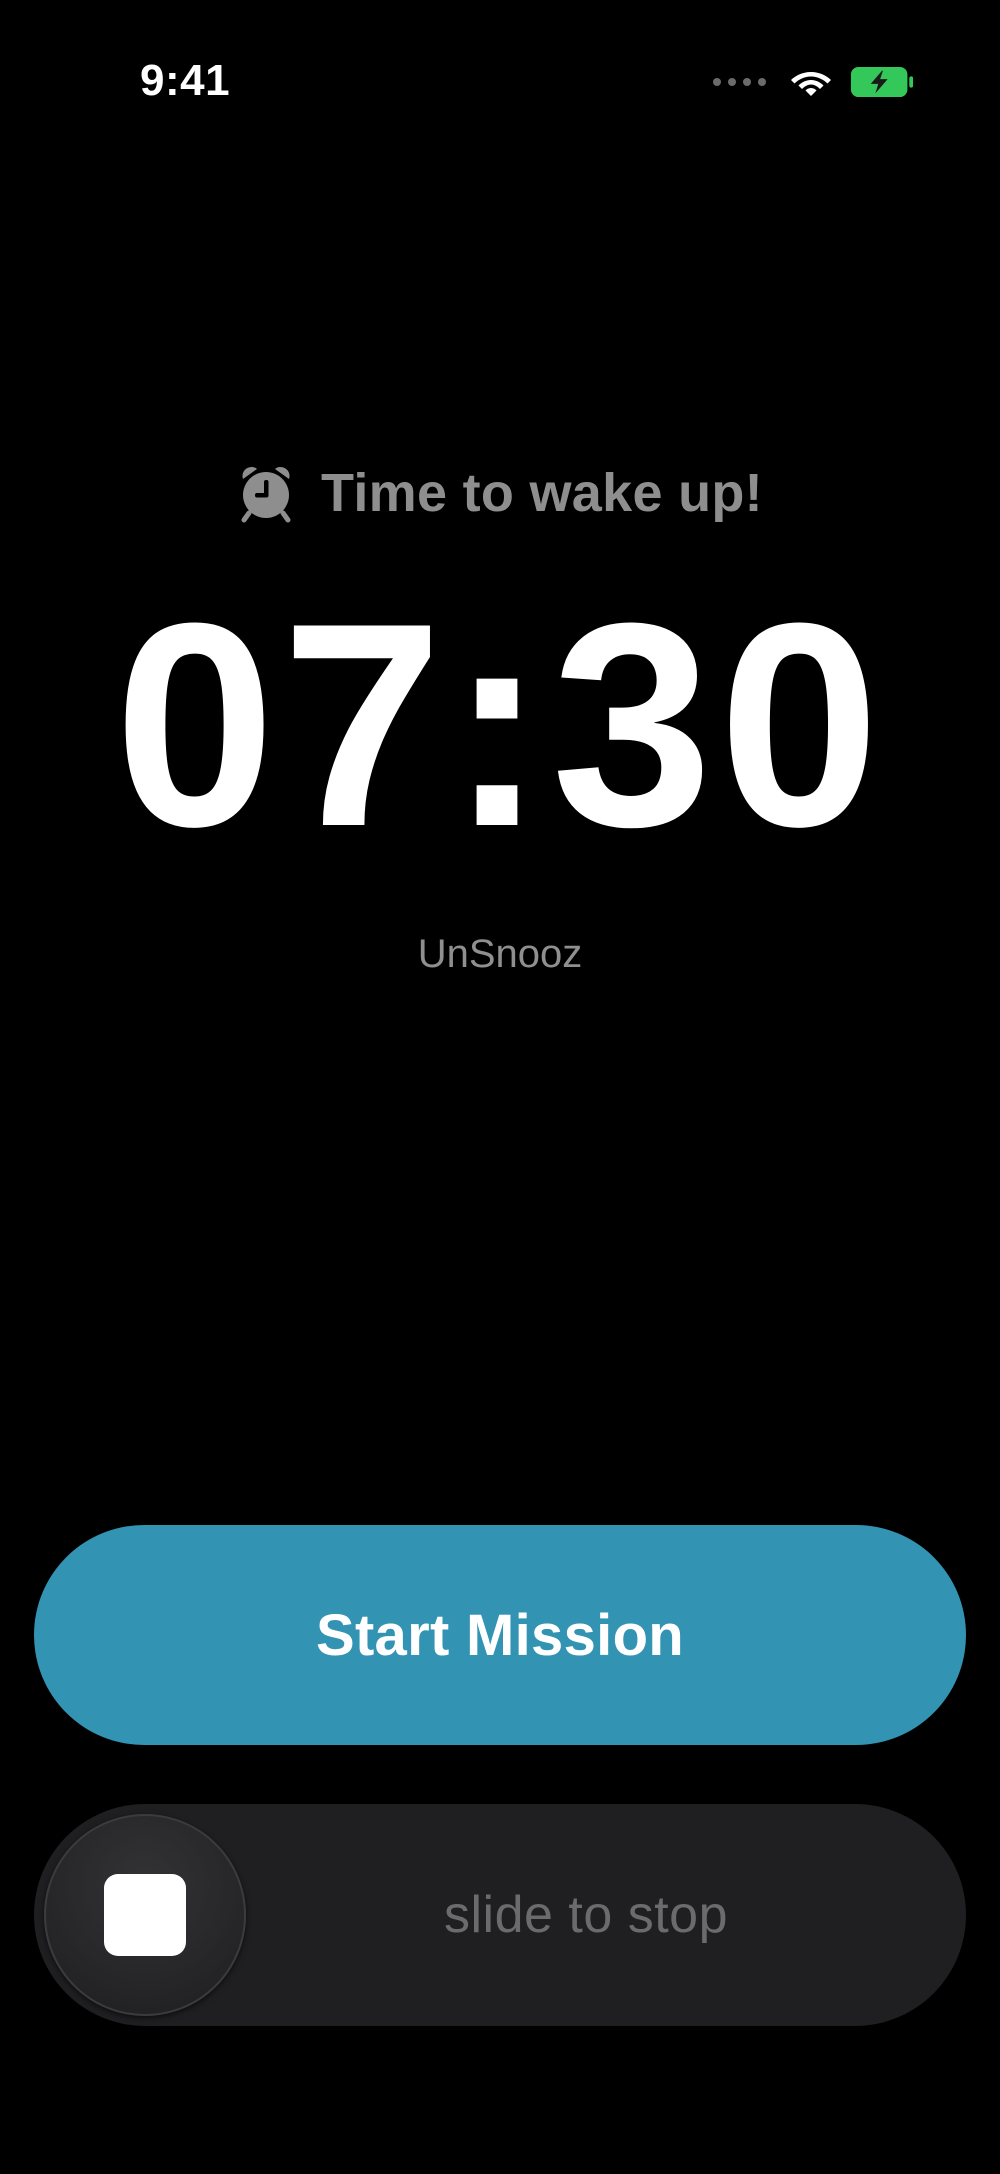 The image size is (1000, 2174). I want to click on battery-charging-icon, so click(882, 82).